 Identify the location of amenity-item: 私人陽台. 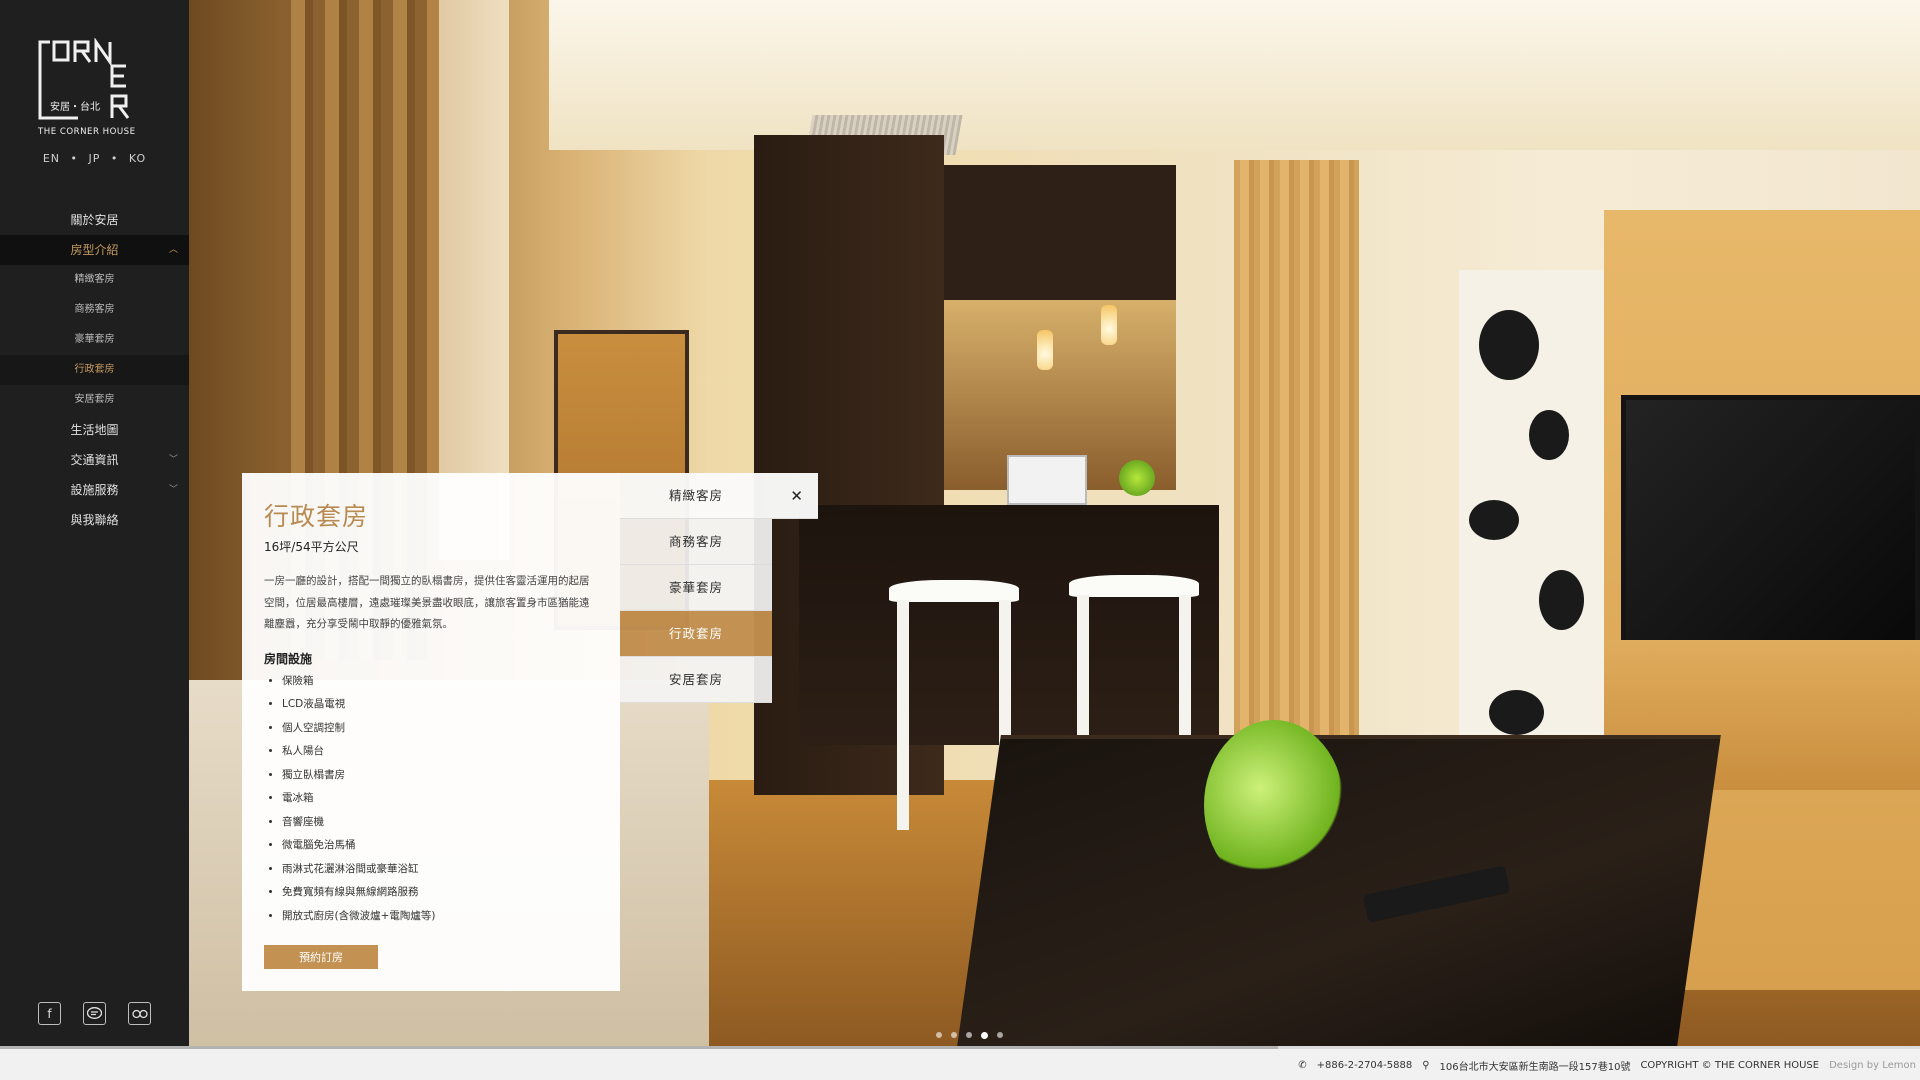
(440, 752).